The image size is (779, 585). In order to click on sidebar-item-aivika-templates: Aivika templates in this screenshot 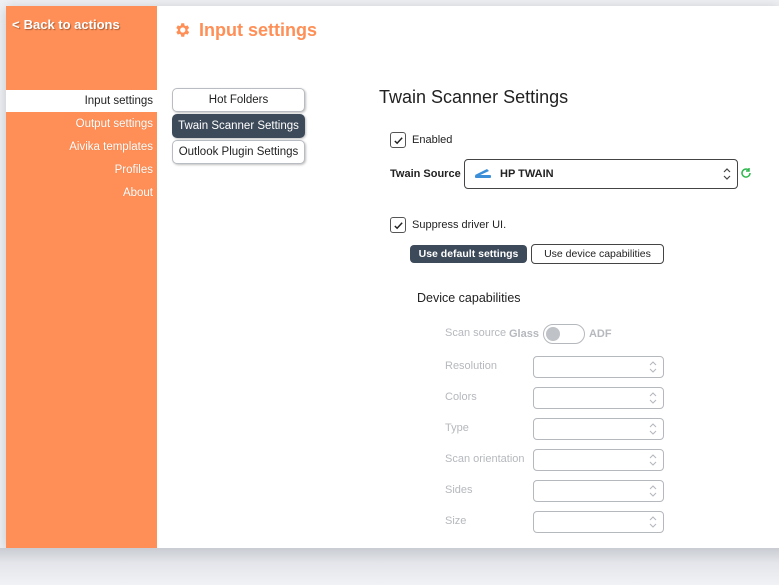, I will do `click(81, 147)`.